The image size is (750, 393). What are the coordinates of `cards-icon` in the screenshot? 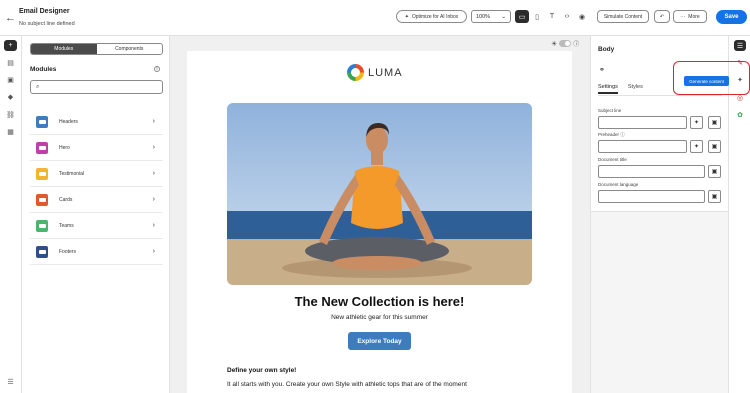 It's located at (42, 199).